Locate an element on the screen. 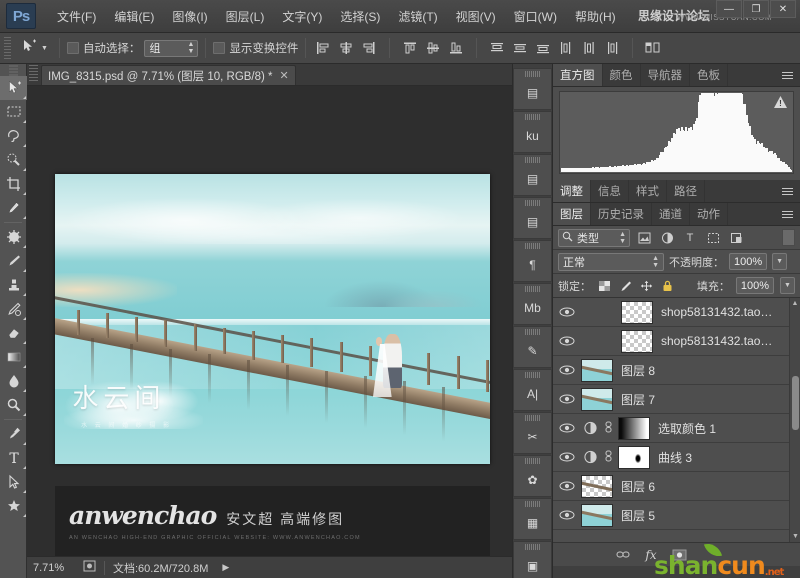 The height and width of the screenshot is (578, 800). move-tool is located at coordinates (13, 88).